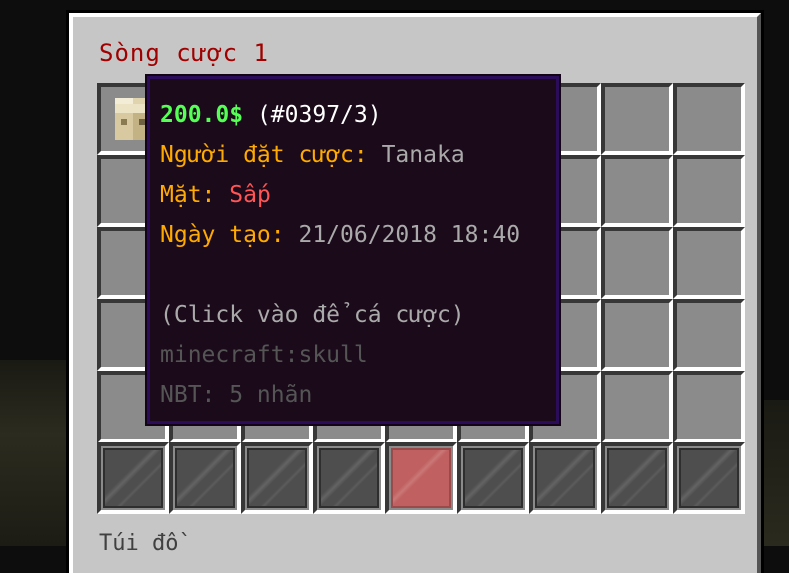 This screenshot has width=789, height=573. I want to click on world-background-right, so click(774, 473).